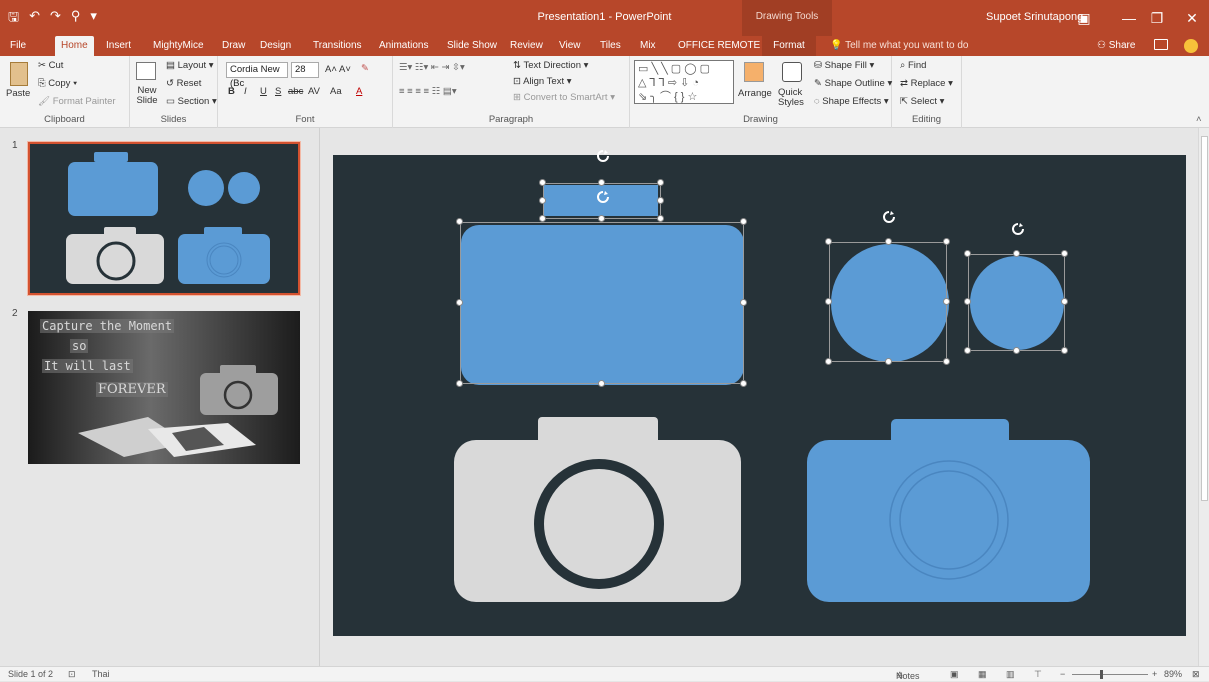 The image size is (1209, 682). What do you see at coordinates (1101, 674) in the screenshot?
I see `zoom-slider-thumb` at bounding box center [1101, 674].